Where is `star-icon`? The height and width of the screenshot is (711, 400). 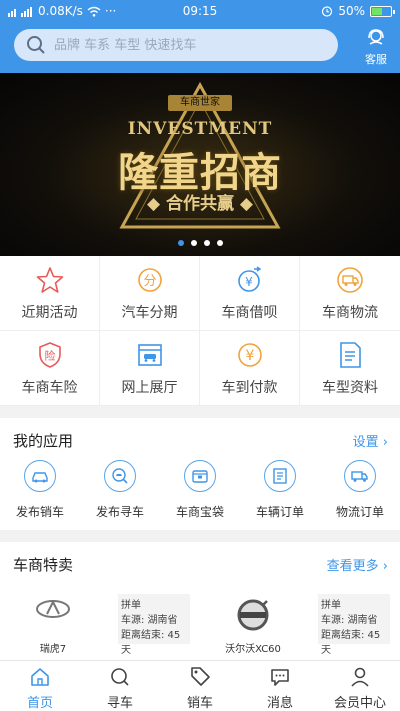
star-icon is located at coordinates (50, 280).